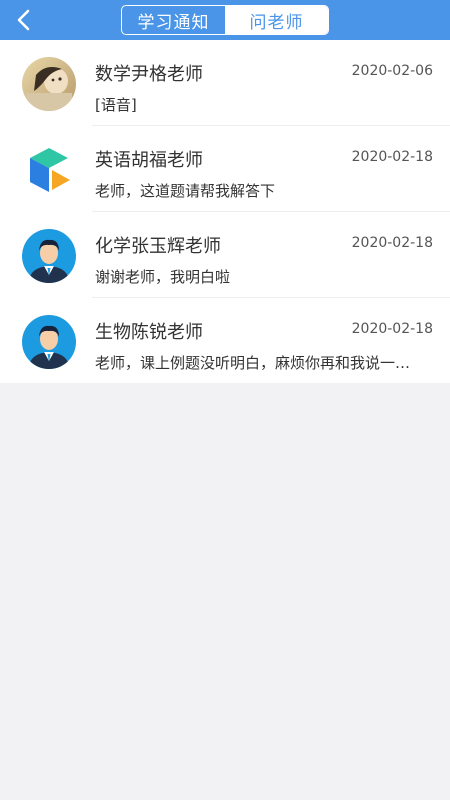 Image resolution: width=450 pixels, height=800 pixels. What do you see at coordinates (185, 191) in the screenshot?
I see `message-preview: 老师，这道题请帮我解答下` at bounding box center [185, 191].